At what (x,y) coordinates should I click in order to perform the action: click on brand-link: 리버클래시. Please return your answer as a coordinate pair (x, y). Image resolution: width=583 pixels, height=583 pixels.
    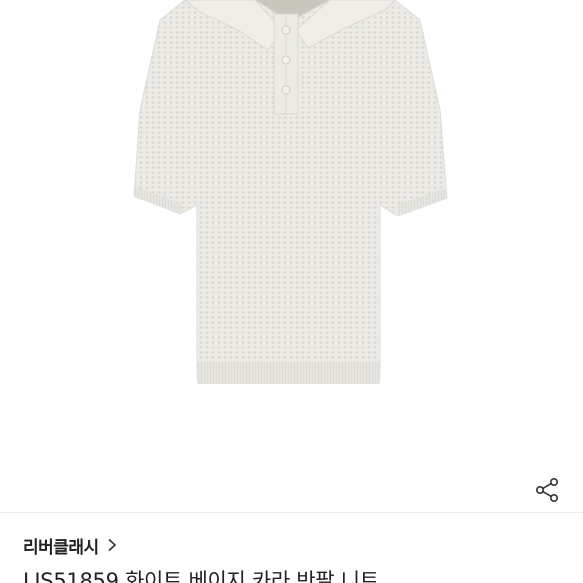
    Looking at the image, I should click on (70, 545).